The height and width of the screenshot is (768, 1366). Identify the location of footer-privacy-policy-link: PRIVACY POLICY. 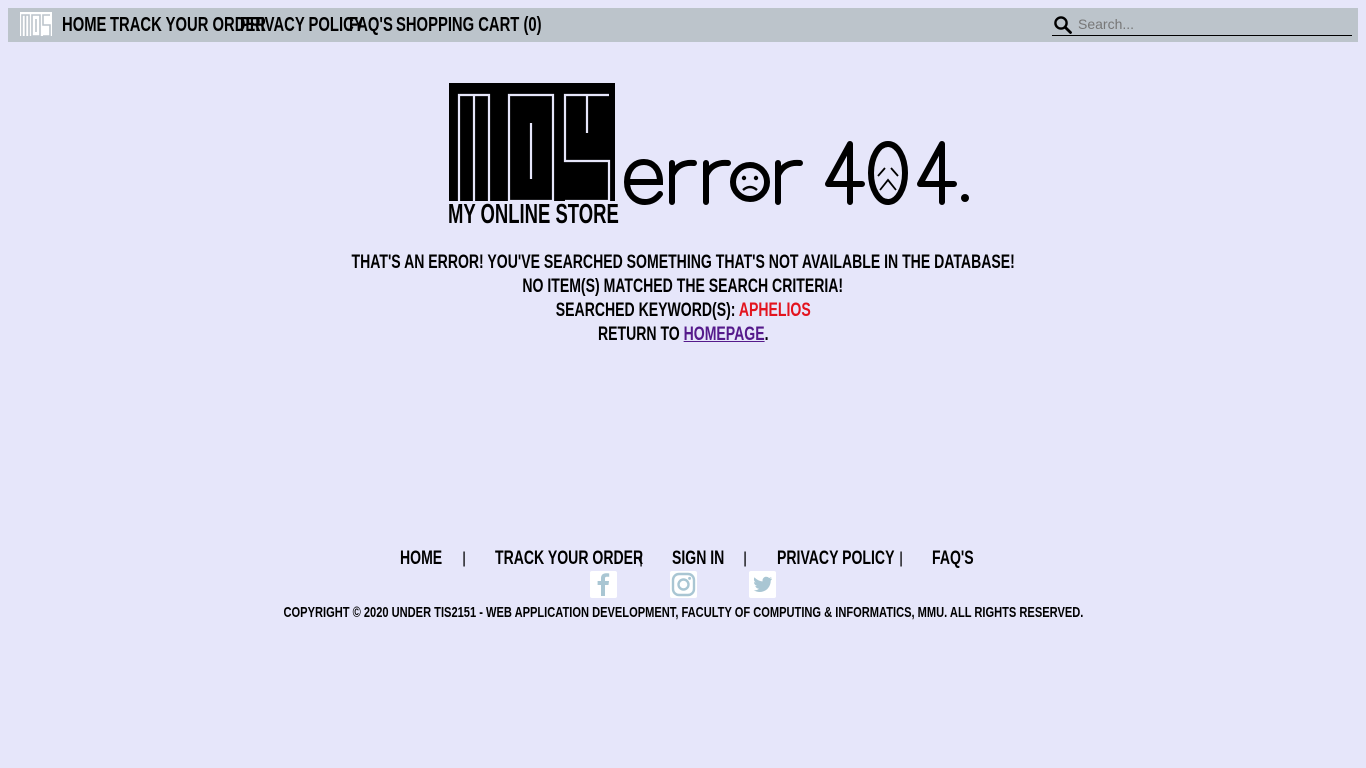
(835, 559).